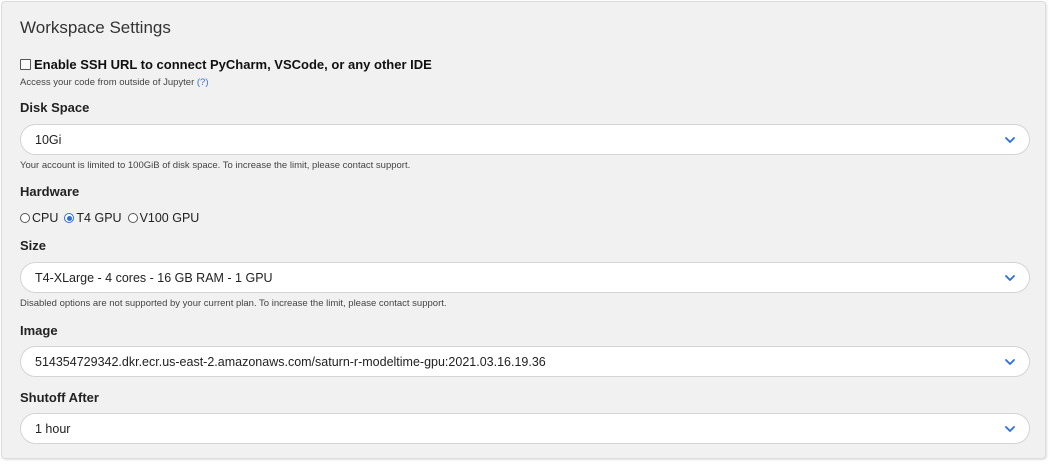 The height and width of the screenshot is (464, 1051). I want to click on disk-space-value: 10Gi, so click(48, 140).